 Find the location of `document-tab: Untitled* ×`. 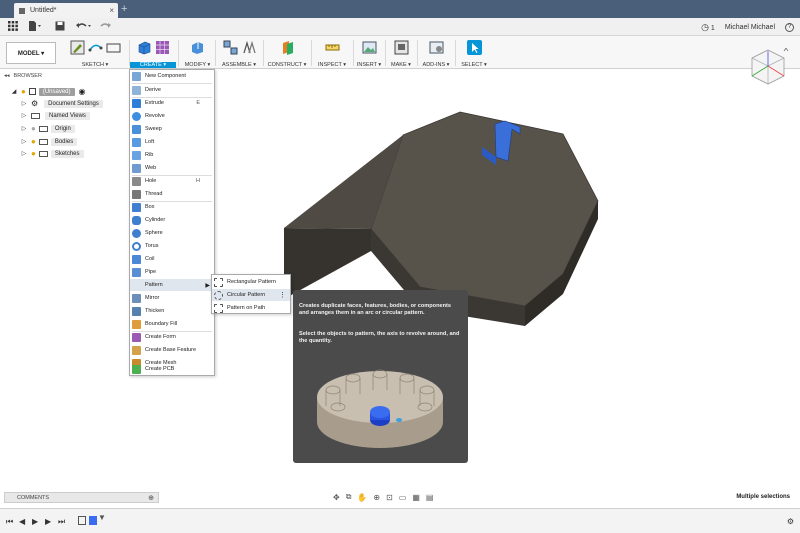

document-tab: Untitled* × is located at coordinates (66, 10).